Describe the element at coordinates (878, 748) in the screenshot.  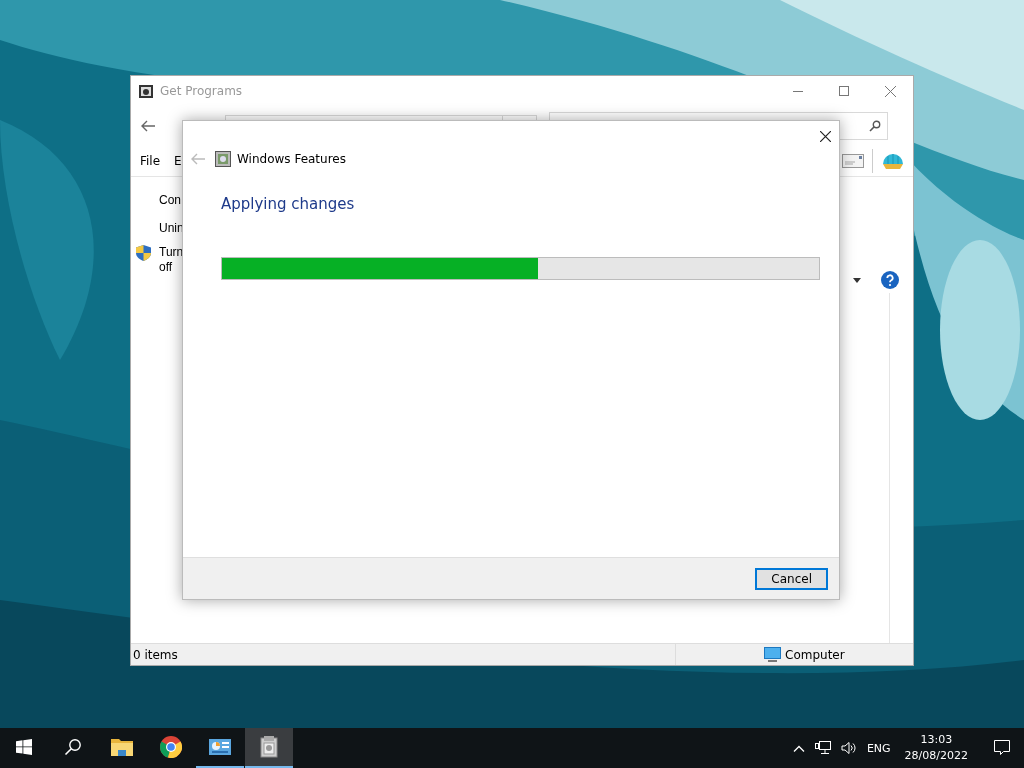
I see `language-indicator: ENG` at that location.